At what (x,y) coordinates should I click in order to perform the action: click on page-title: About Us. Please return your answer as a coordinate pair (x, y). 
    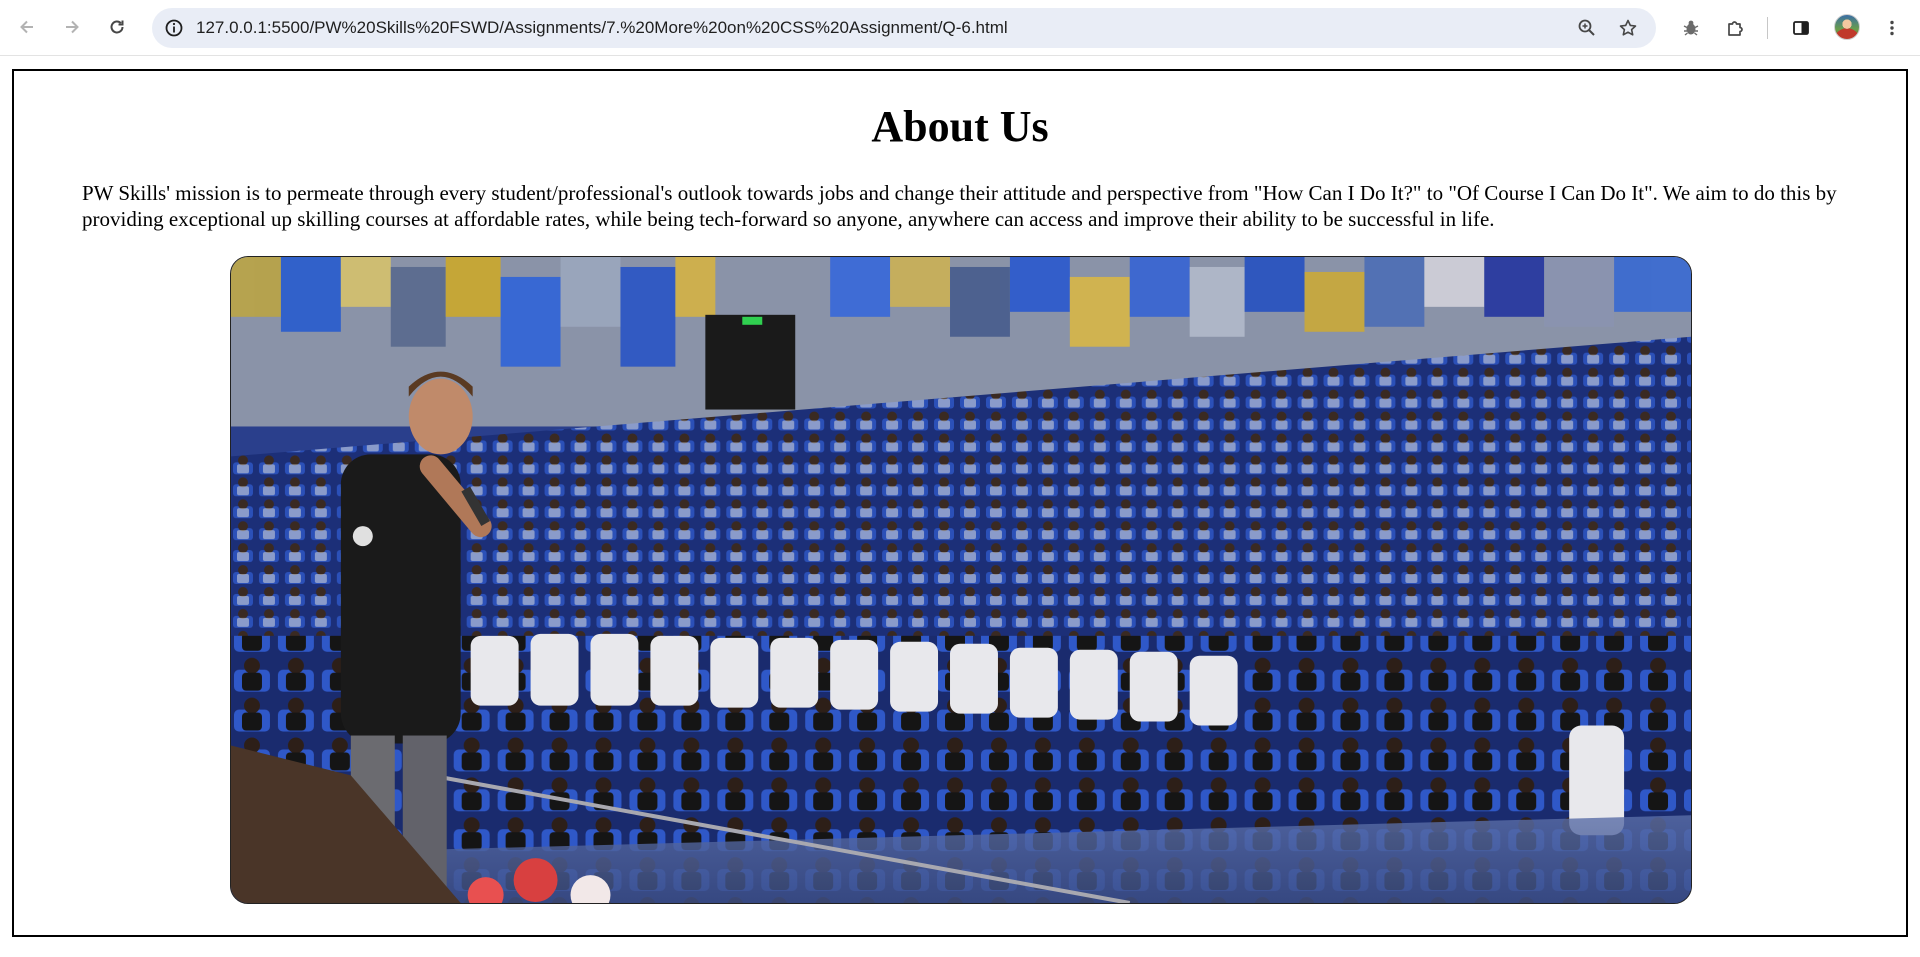
    Looking at the image, I should click on (960, 126).